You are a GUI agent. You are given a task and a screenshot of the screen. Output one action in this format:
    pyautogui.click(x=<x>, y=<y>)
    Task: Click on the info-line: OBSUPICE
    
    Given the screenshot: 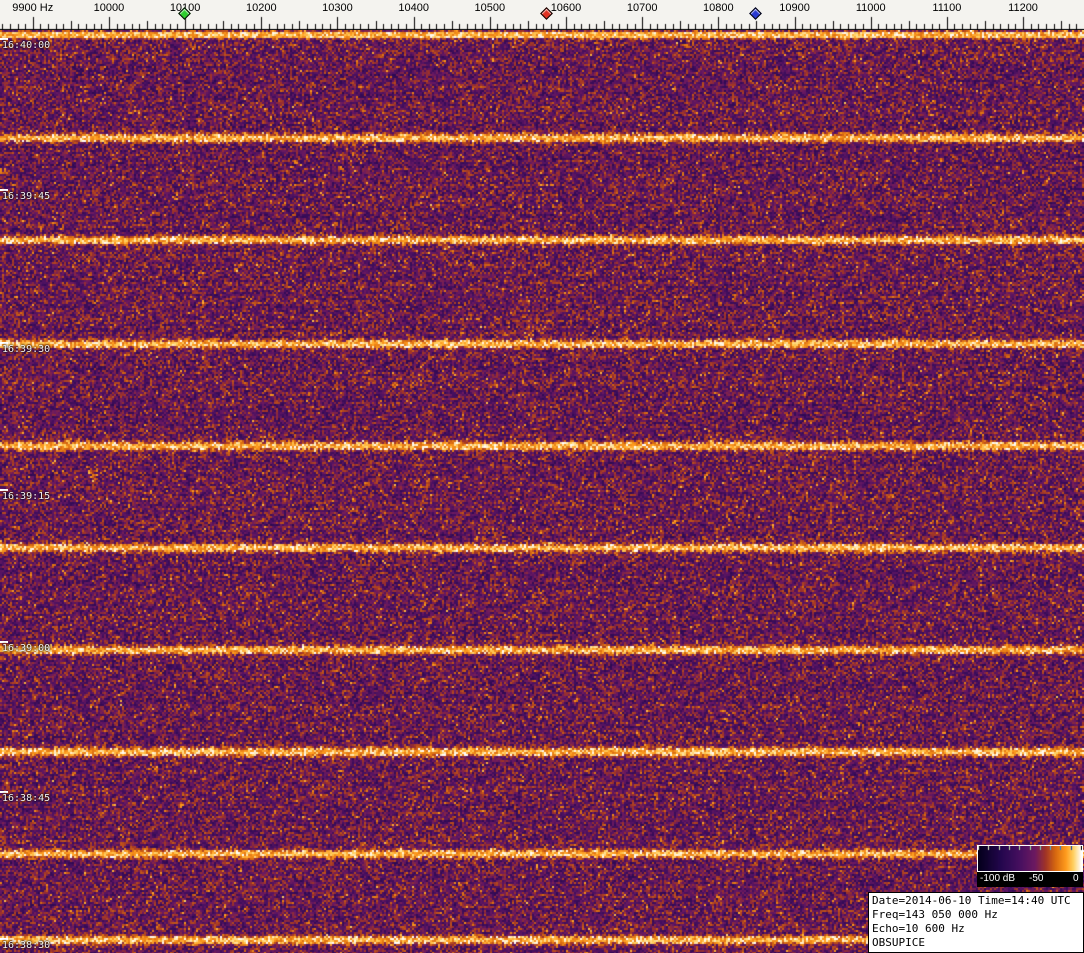 What is the action you would take?
    pyautogui.click(x=898, y=942)
    